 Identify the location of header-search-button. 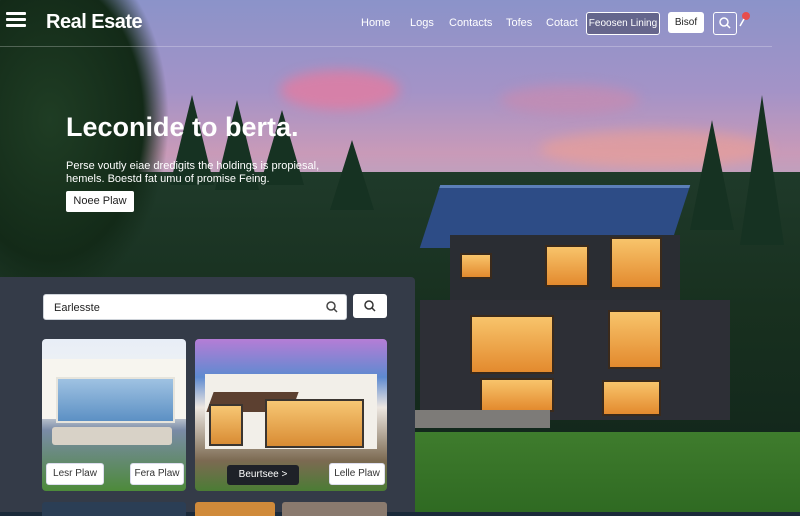
(725, 23).